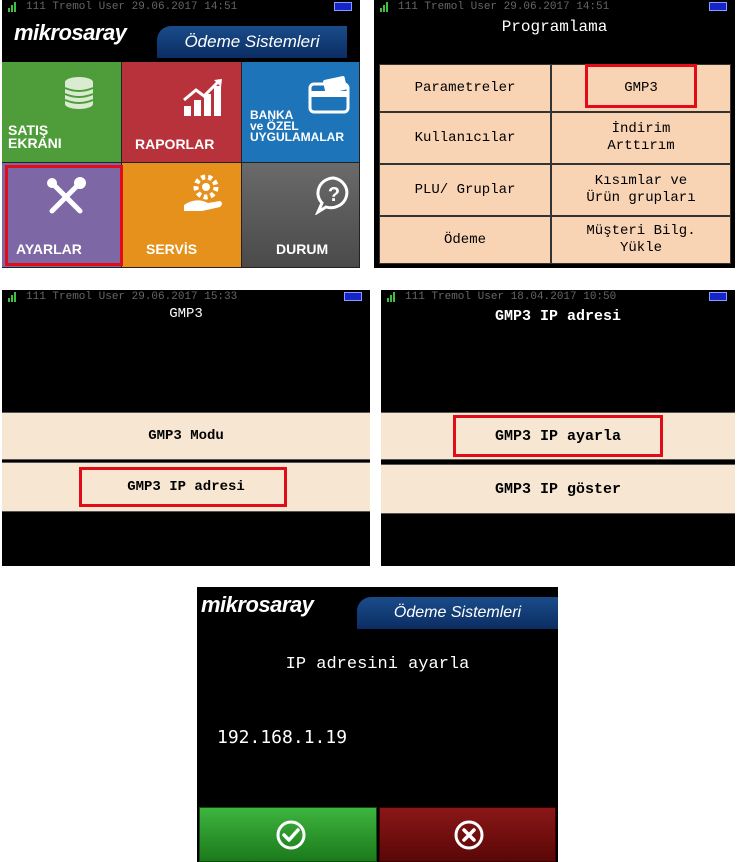 This screenshot has height=862, width=737. I want to click on tile-label: RAPORLAR, so click(175, 144).